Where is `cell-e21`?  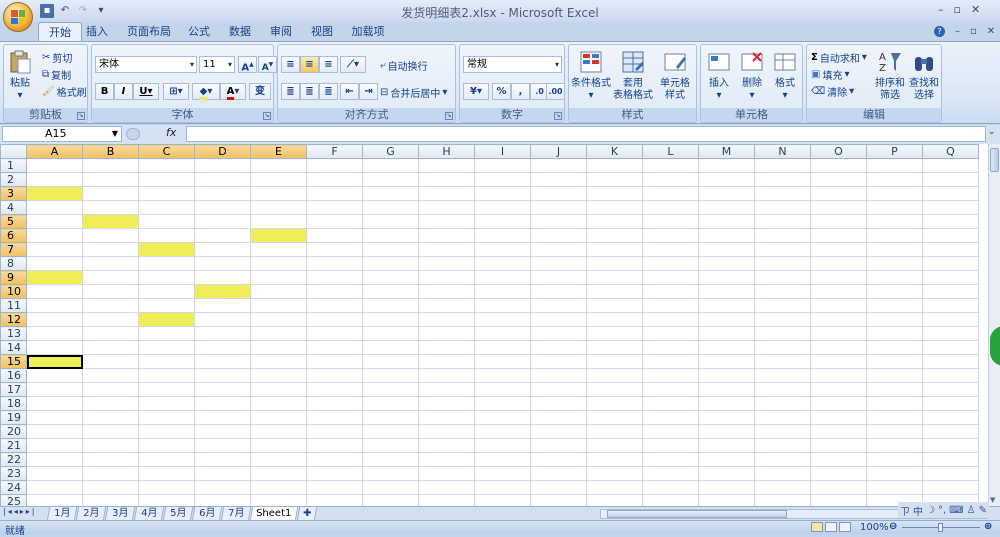
cell-e21 is located at coordinates (278, 445).